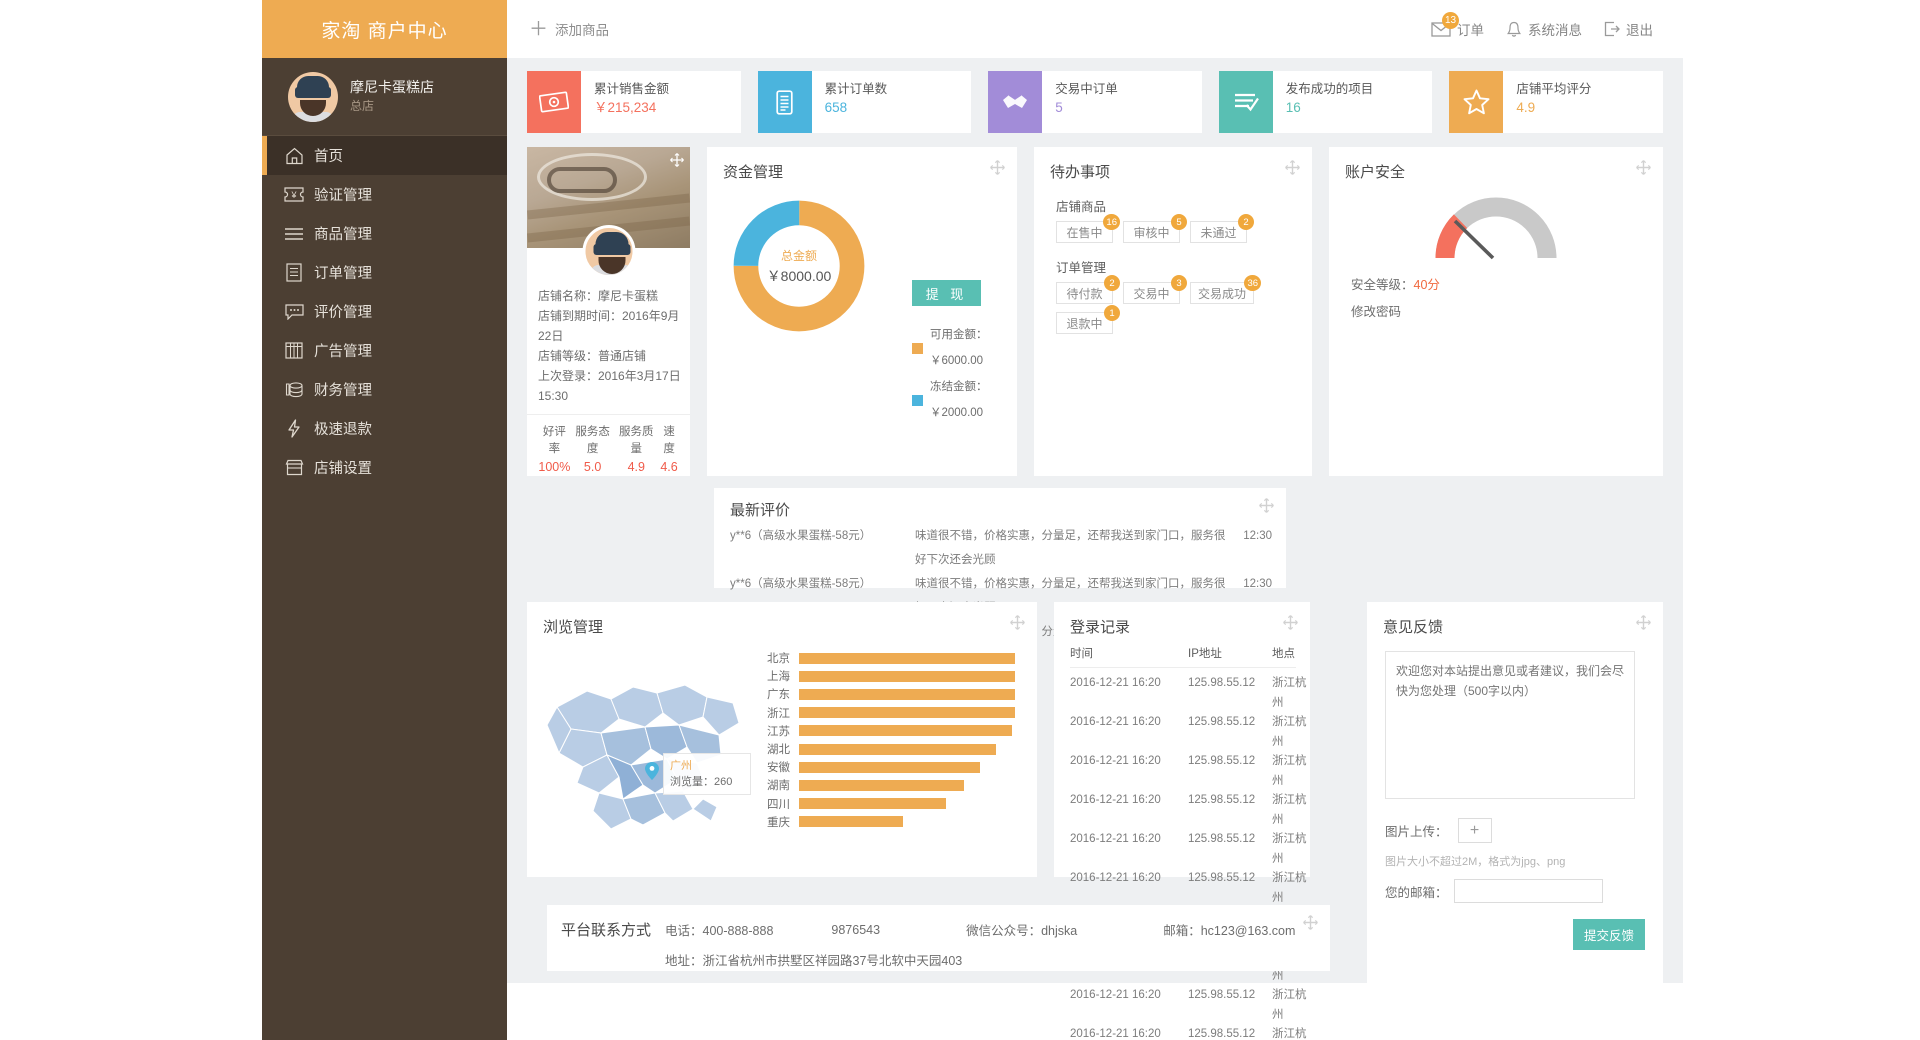 Image resolution: width=1920 pixels, height=1040 pixels. I want to click on upload-image-button: +, so click(1474, 830).